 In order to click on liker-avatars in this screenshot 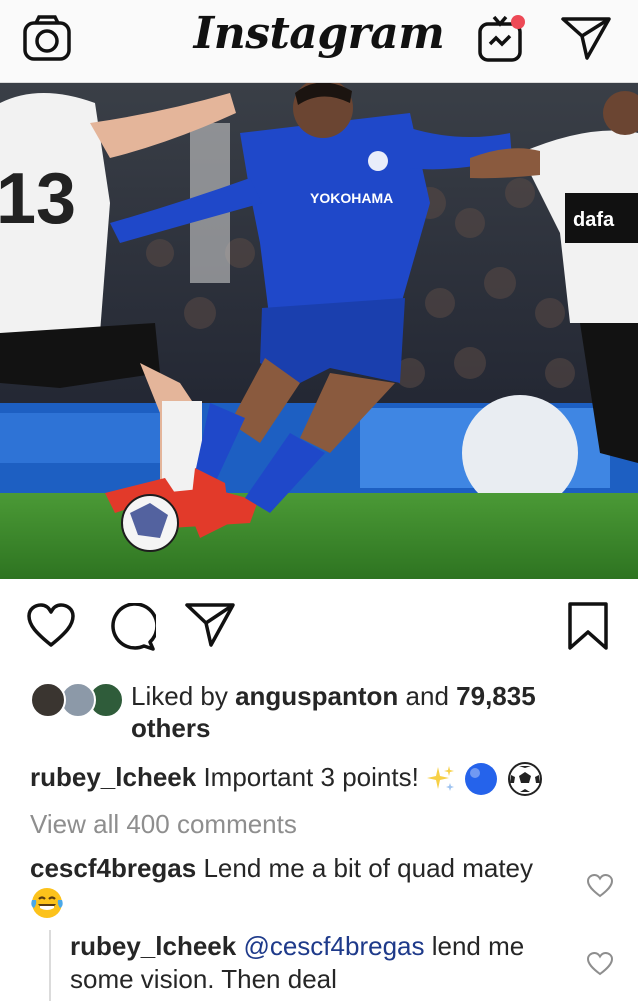, I will do `click(78, 701)`.